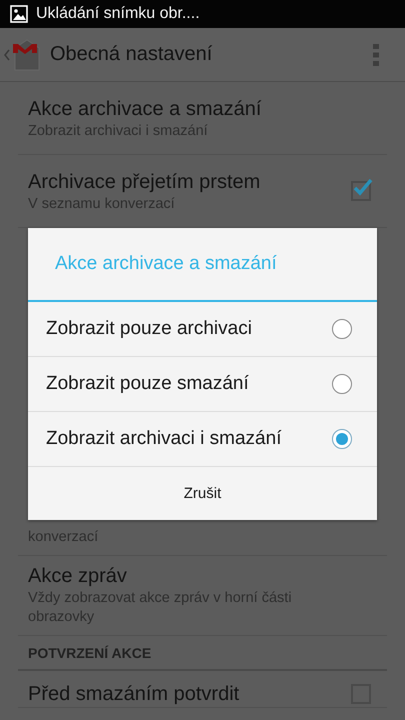  Describe the element at coordinates (202, 265) in the screenshot. I see `dialog-title: Akce archivace a smazání` at that location.